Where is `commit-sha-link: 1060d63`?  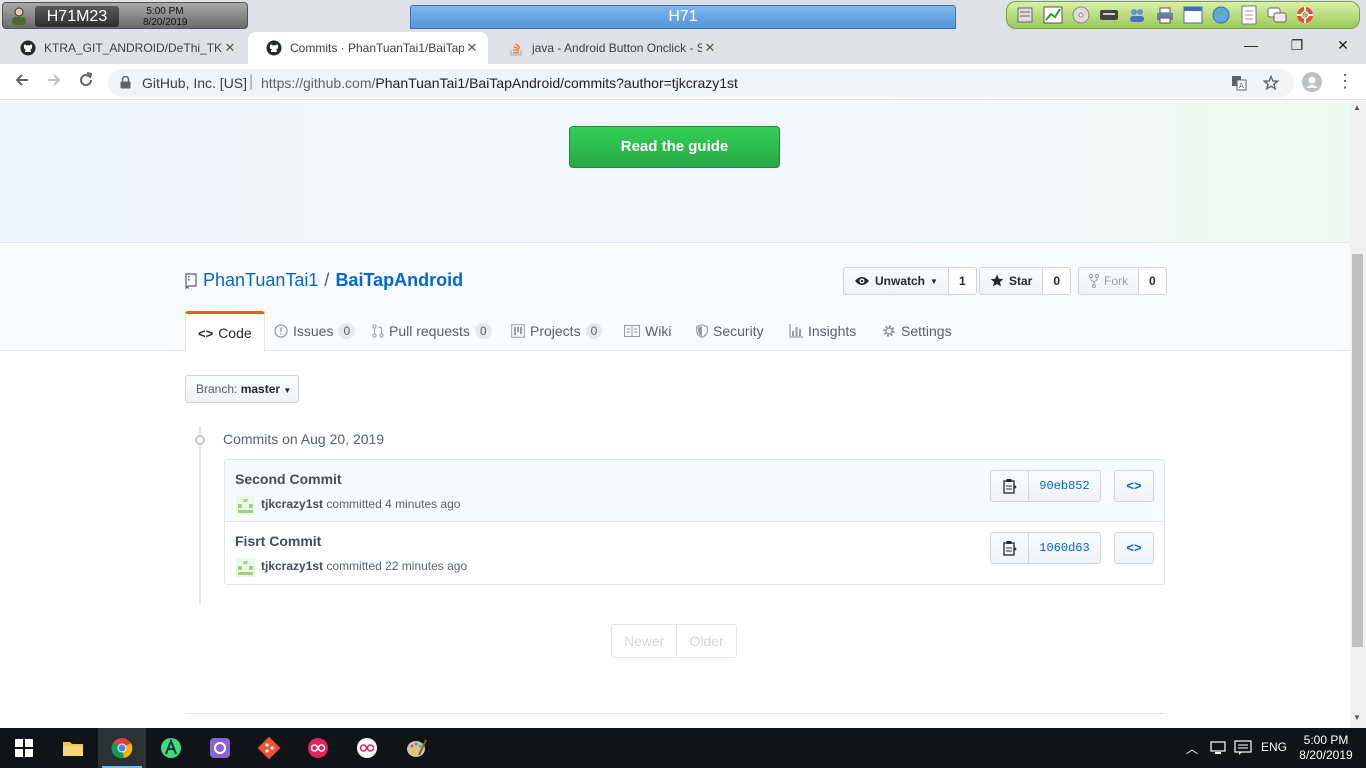 commit-sha-link: 1060d63 is located at coordinates (1065, 548).